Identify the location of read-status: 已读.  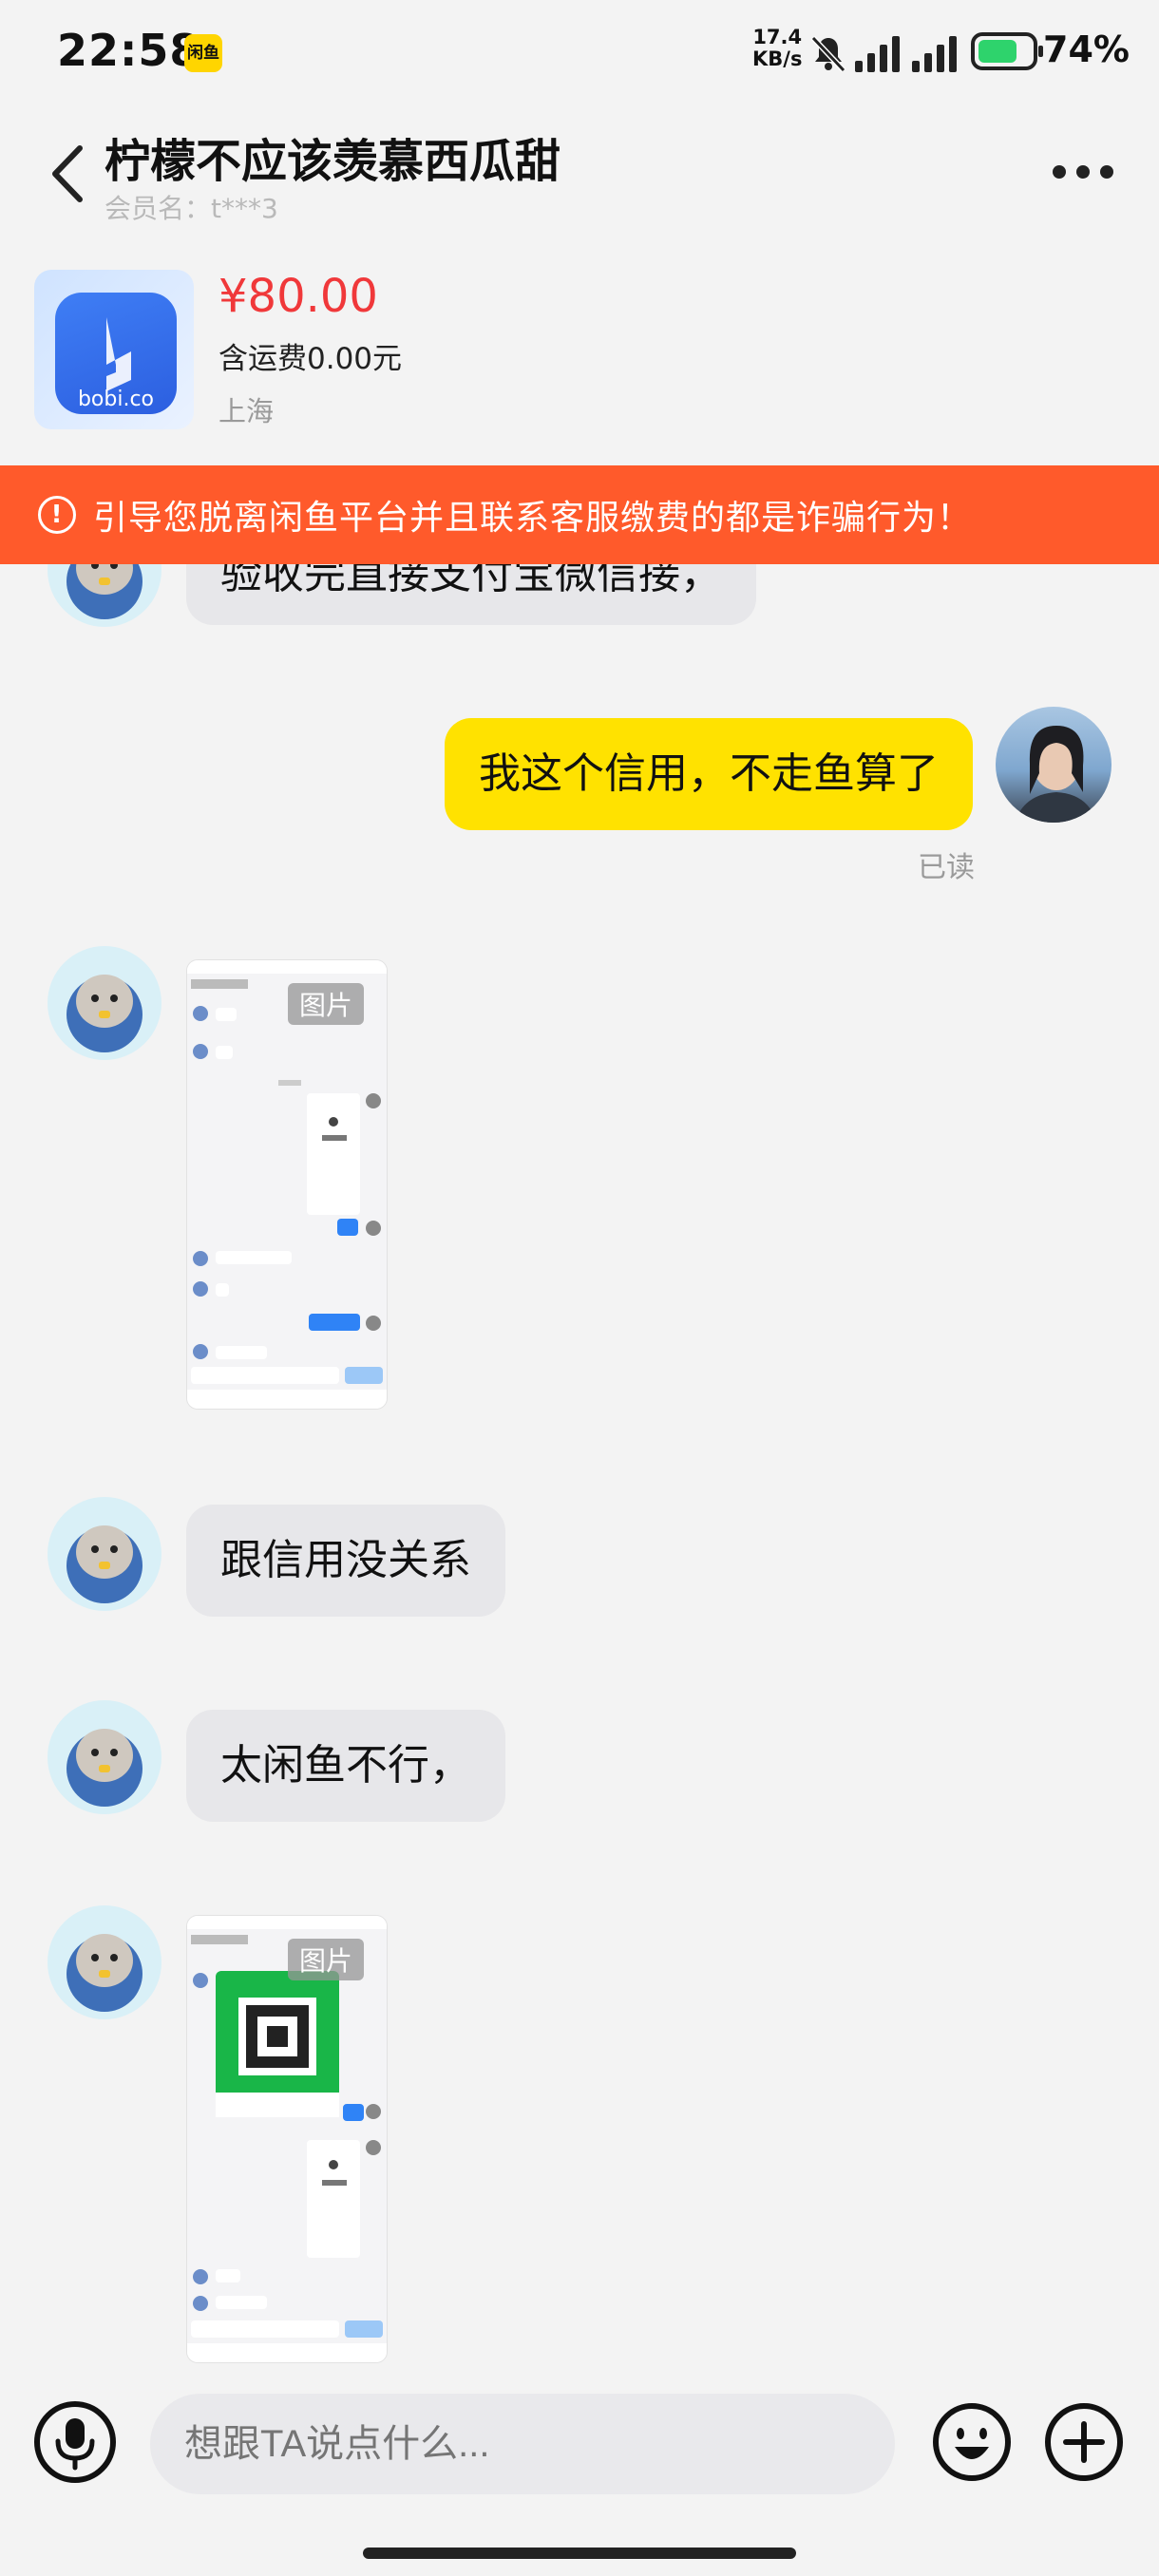
(946, 867).